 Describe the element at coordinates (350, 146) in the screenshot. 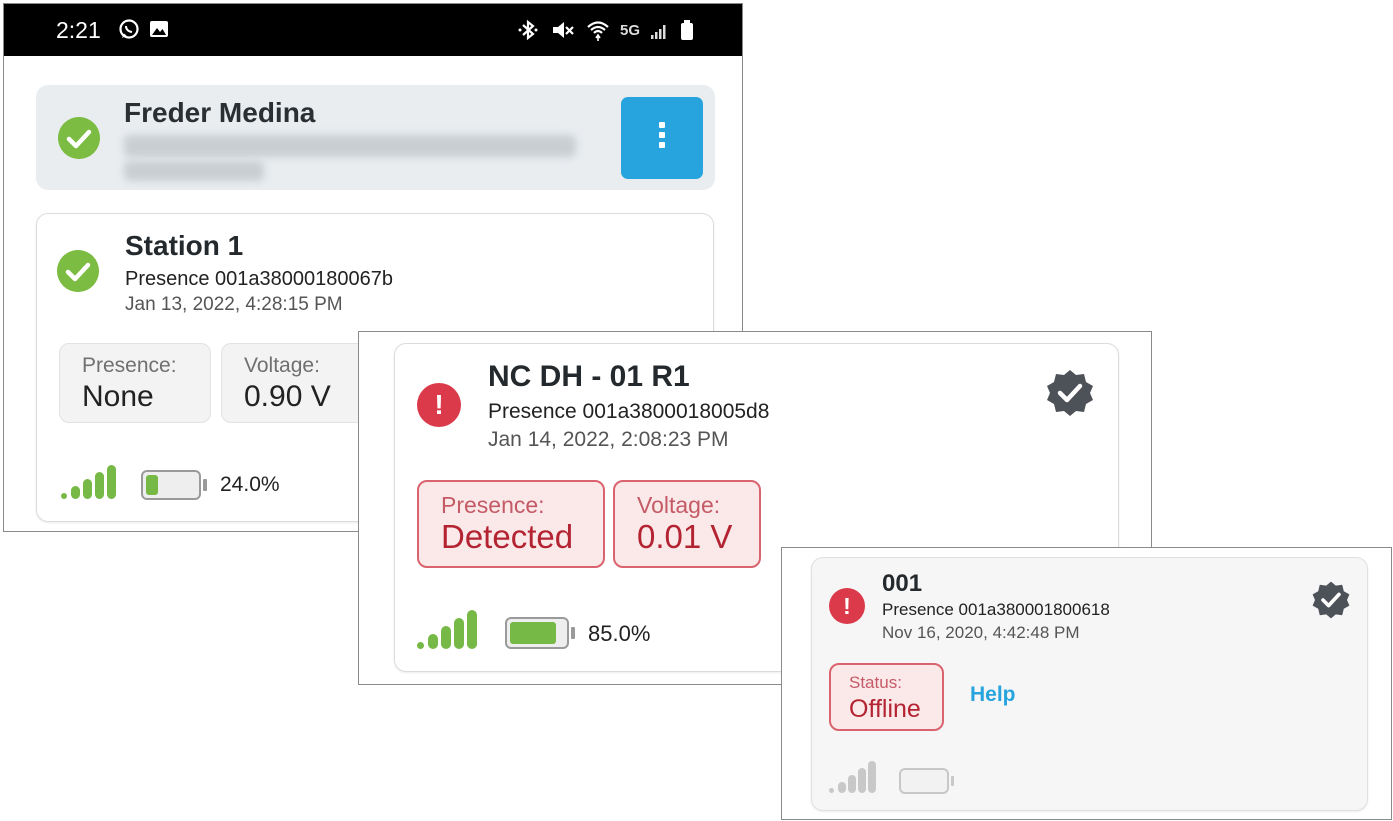

I see `redacted-address` at that location.